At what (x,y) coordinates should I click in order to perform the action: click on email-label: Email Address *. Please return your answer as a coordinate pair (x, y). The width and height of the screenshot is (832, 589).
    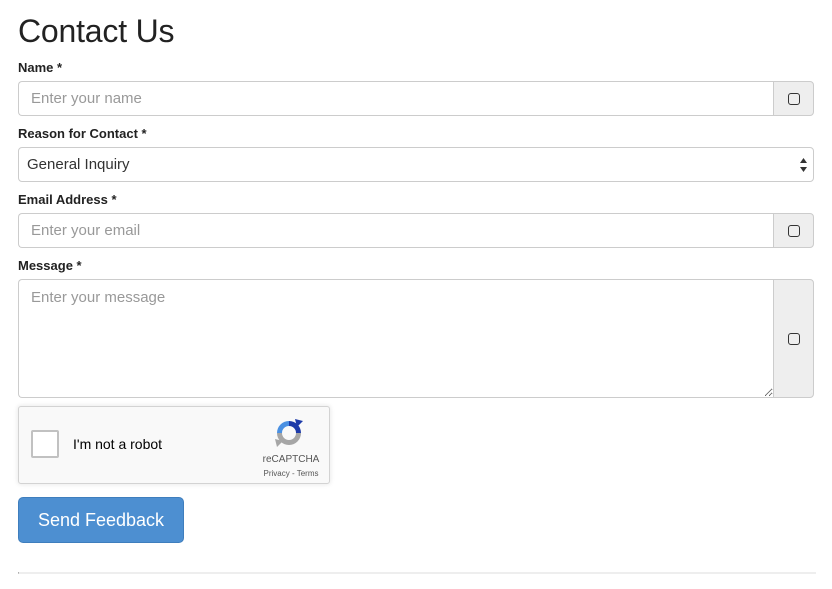
    Looking at the image, I should click on (67, 199).